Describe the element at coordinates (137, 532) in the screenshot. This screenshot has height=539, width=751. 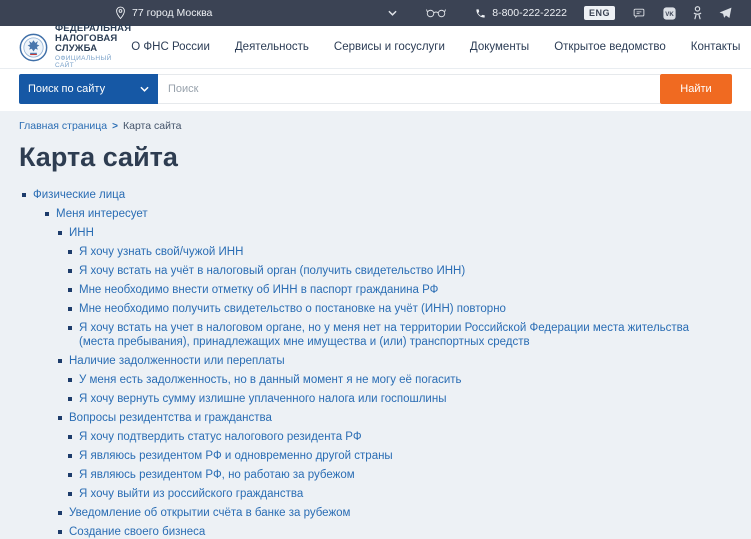
I see `sitemap-link: Создание своего бизнеса` at that location.